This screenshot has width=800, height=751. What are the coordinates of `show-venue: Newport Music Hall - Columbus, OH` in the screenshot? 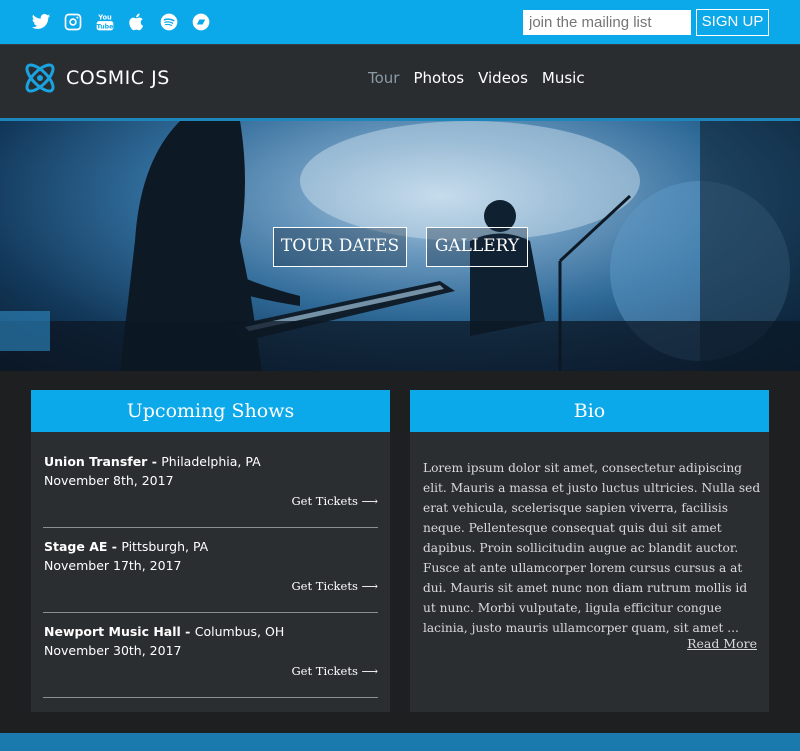 It's located at (164, 631).